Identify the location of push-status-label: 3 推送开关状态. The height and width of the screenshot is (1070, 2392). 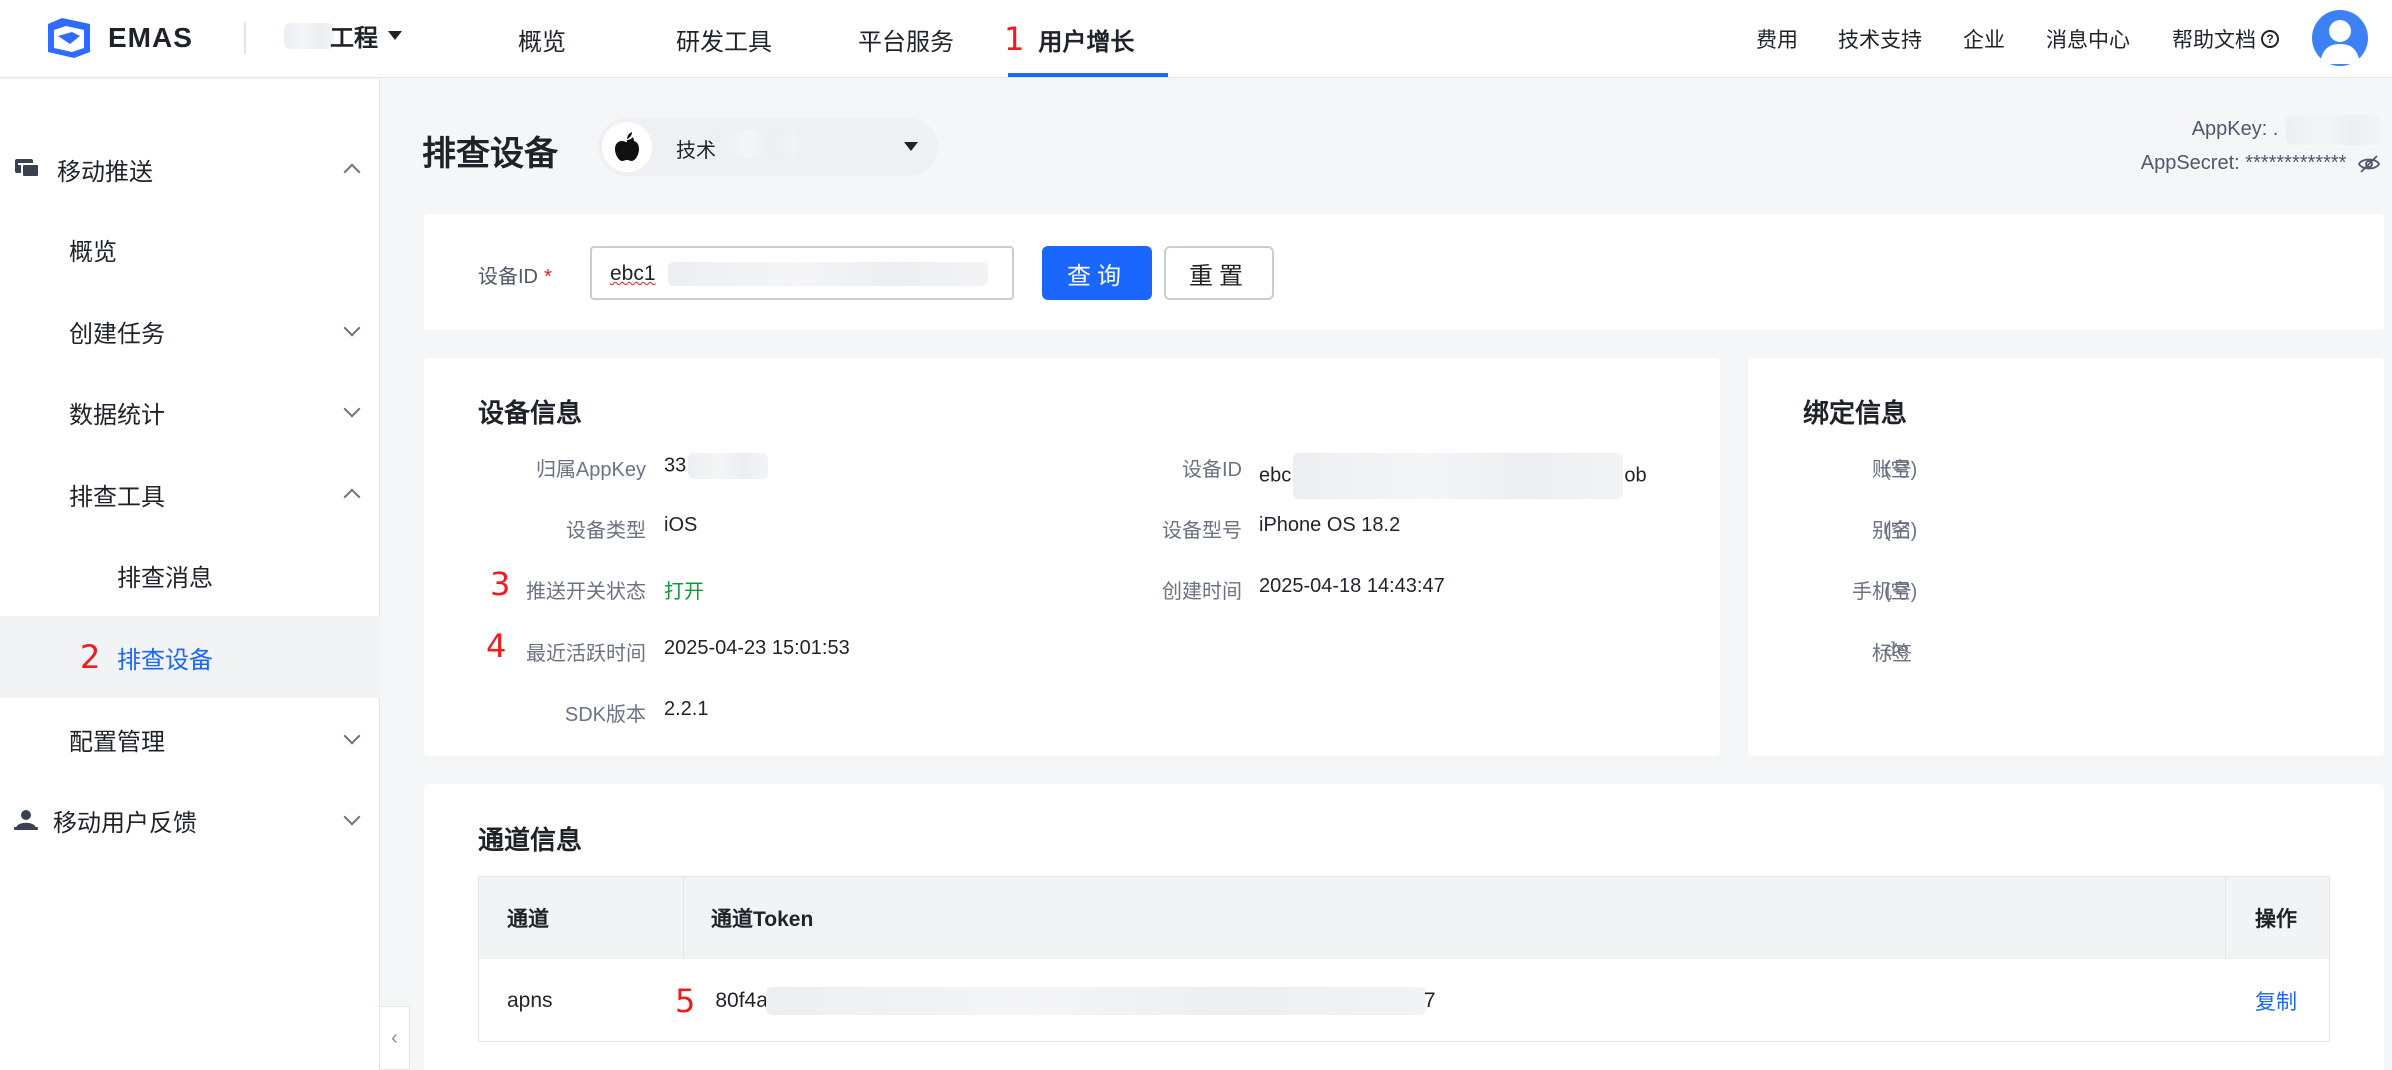
(553, 584).